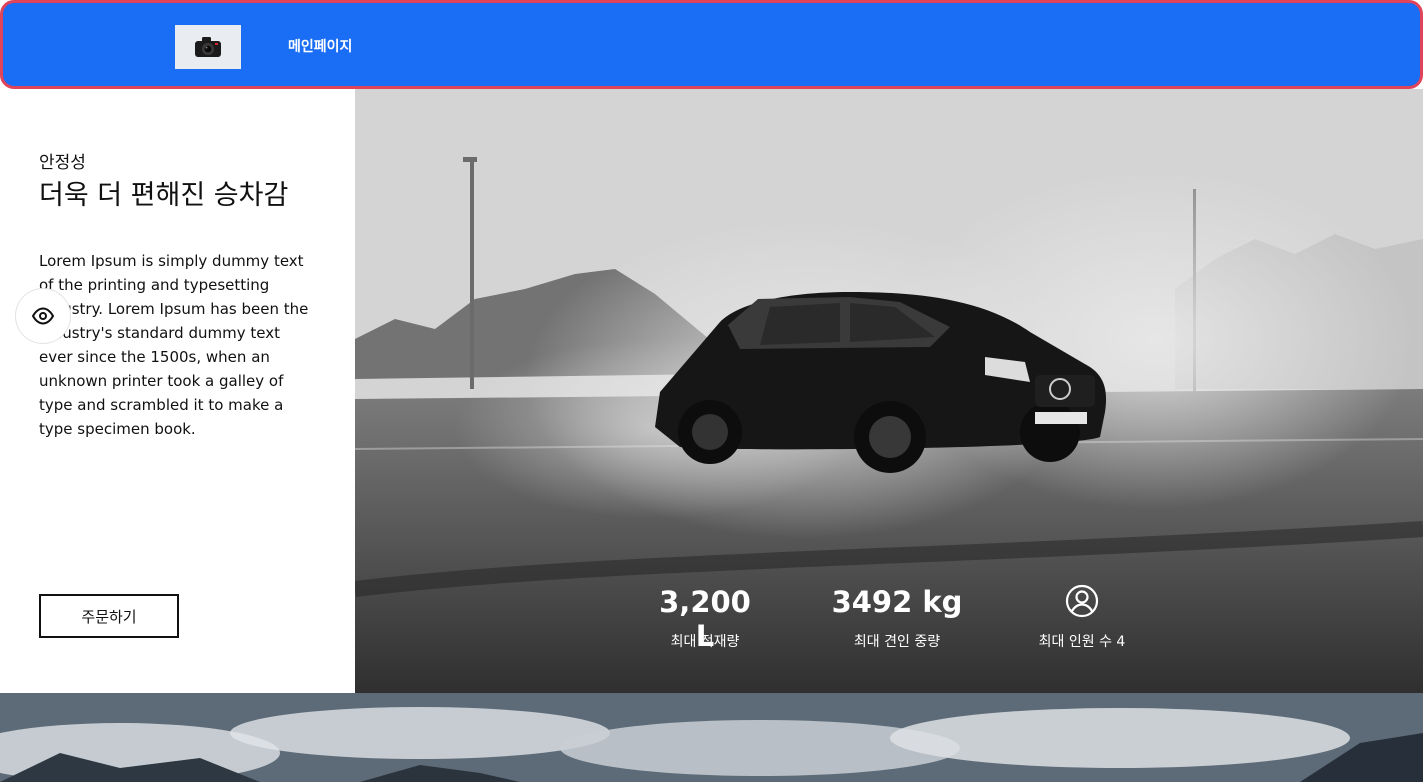 This screenshot has width=1423, height=782. What do you see at coordinates (711, 44) in the screenshot?
I see `top-navbar: 메인페이지` at bounding box center [711, 44].